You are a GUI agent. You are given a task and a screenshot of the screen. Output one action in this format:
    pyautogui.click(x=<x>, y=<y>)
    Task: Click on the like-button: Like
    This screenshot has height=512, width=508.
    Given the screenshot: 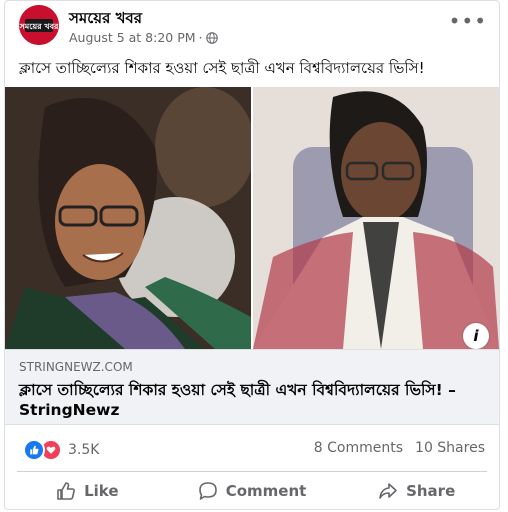 What is the action you would take?
    pyautogui.click(x=87, y=491)
    